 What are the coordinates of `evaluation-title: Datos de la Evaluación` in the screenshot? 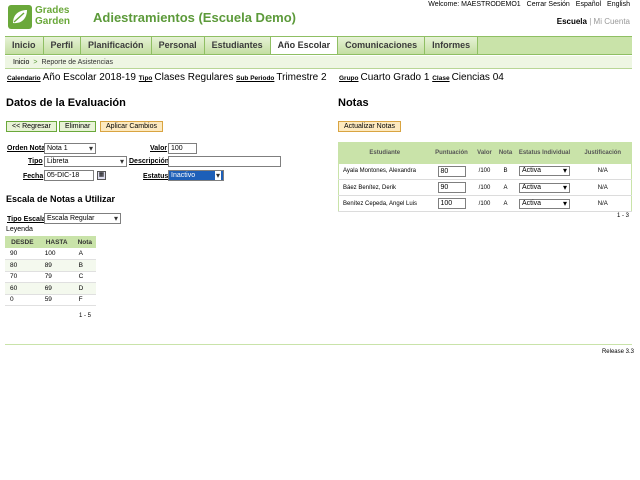 It's located at (66, 103).